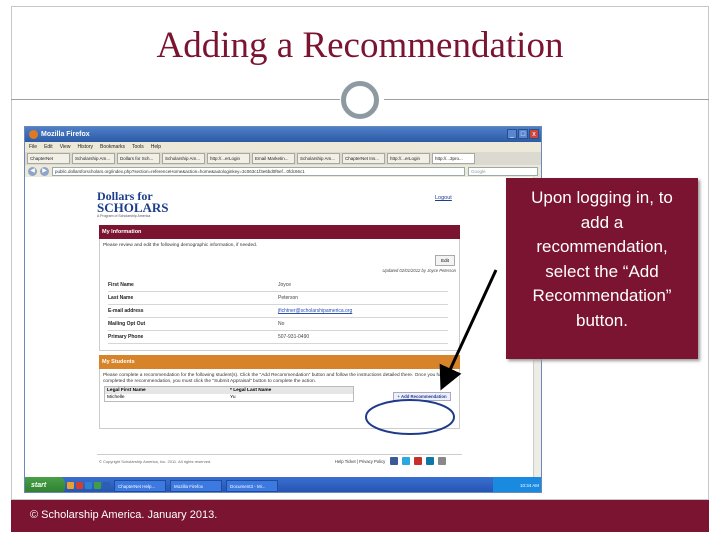 The height and width of the screenshot is (540, 720). Describe the element at coordinates (410, 417) in the screenshot. I see `highlight-circle` at that location.